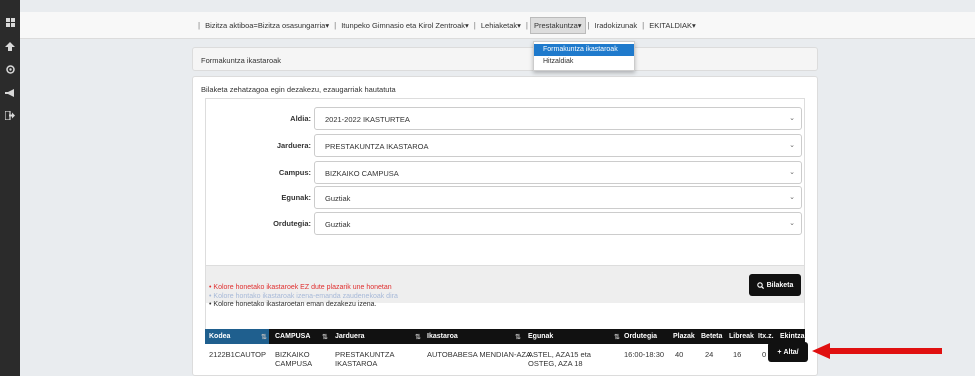 Image resolution: width=975 pixels, height=376 pixels. Describe the element at coordinates (737, 354) in the screenshot. I see `cell-libreak: 16` at that location.